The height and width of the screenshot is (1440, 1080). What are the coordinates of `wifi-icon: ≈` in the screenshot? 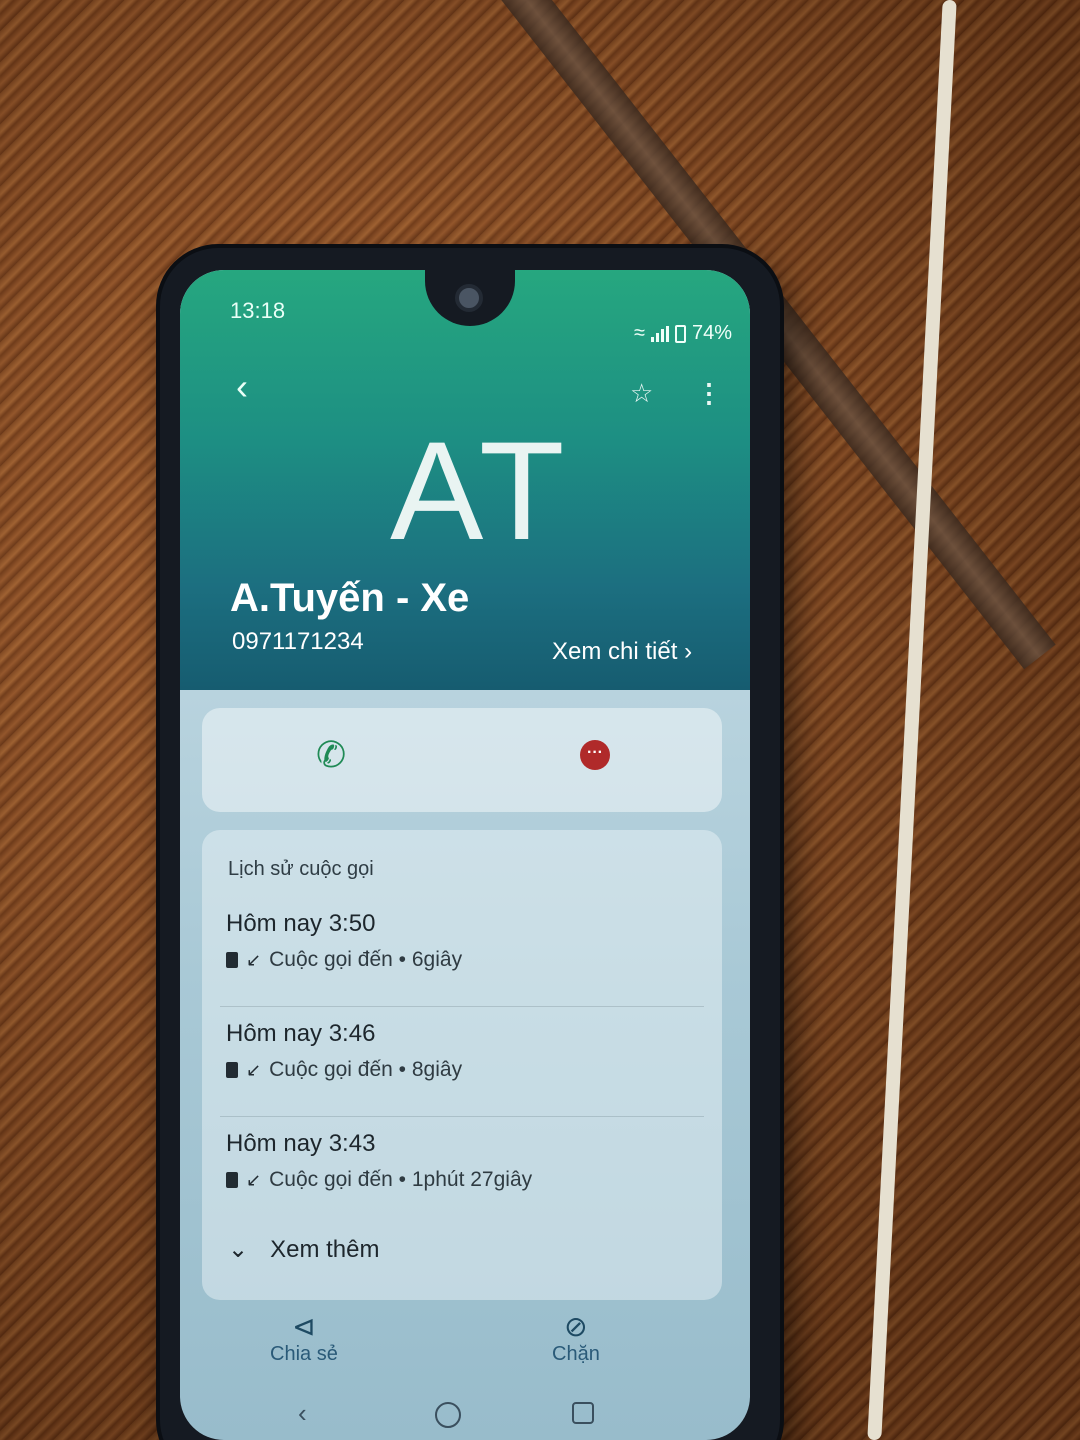 It's located at (639, 333).